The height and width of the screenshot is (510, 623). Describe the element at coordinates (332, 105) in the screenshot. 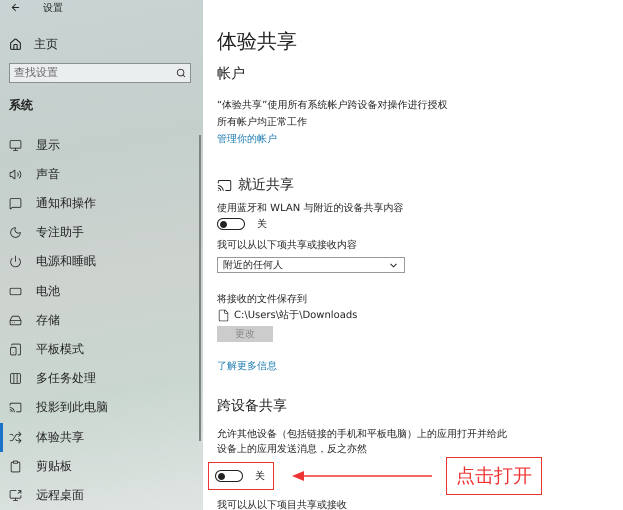

I see `info-text: “体验共享”使用所有系统帐户跨设备对操作进行授权` at that location.